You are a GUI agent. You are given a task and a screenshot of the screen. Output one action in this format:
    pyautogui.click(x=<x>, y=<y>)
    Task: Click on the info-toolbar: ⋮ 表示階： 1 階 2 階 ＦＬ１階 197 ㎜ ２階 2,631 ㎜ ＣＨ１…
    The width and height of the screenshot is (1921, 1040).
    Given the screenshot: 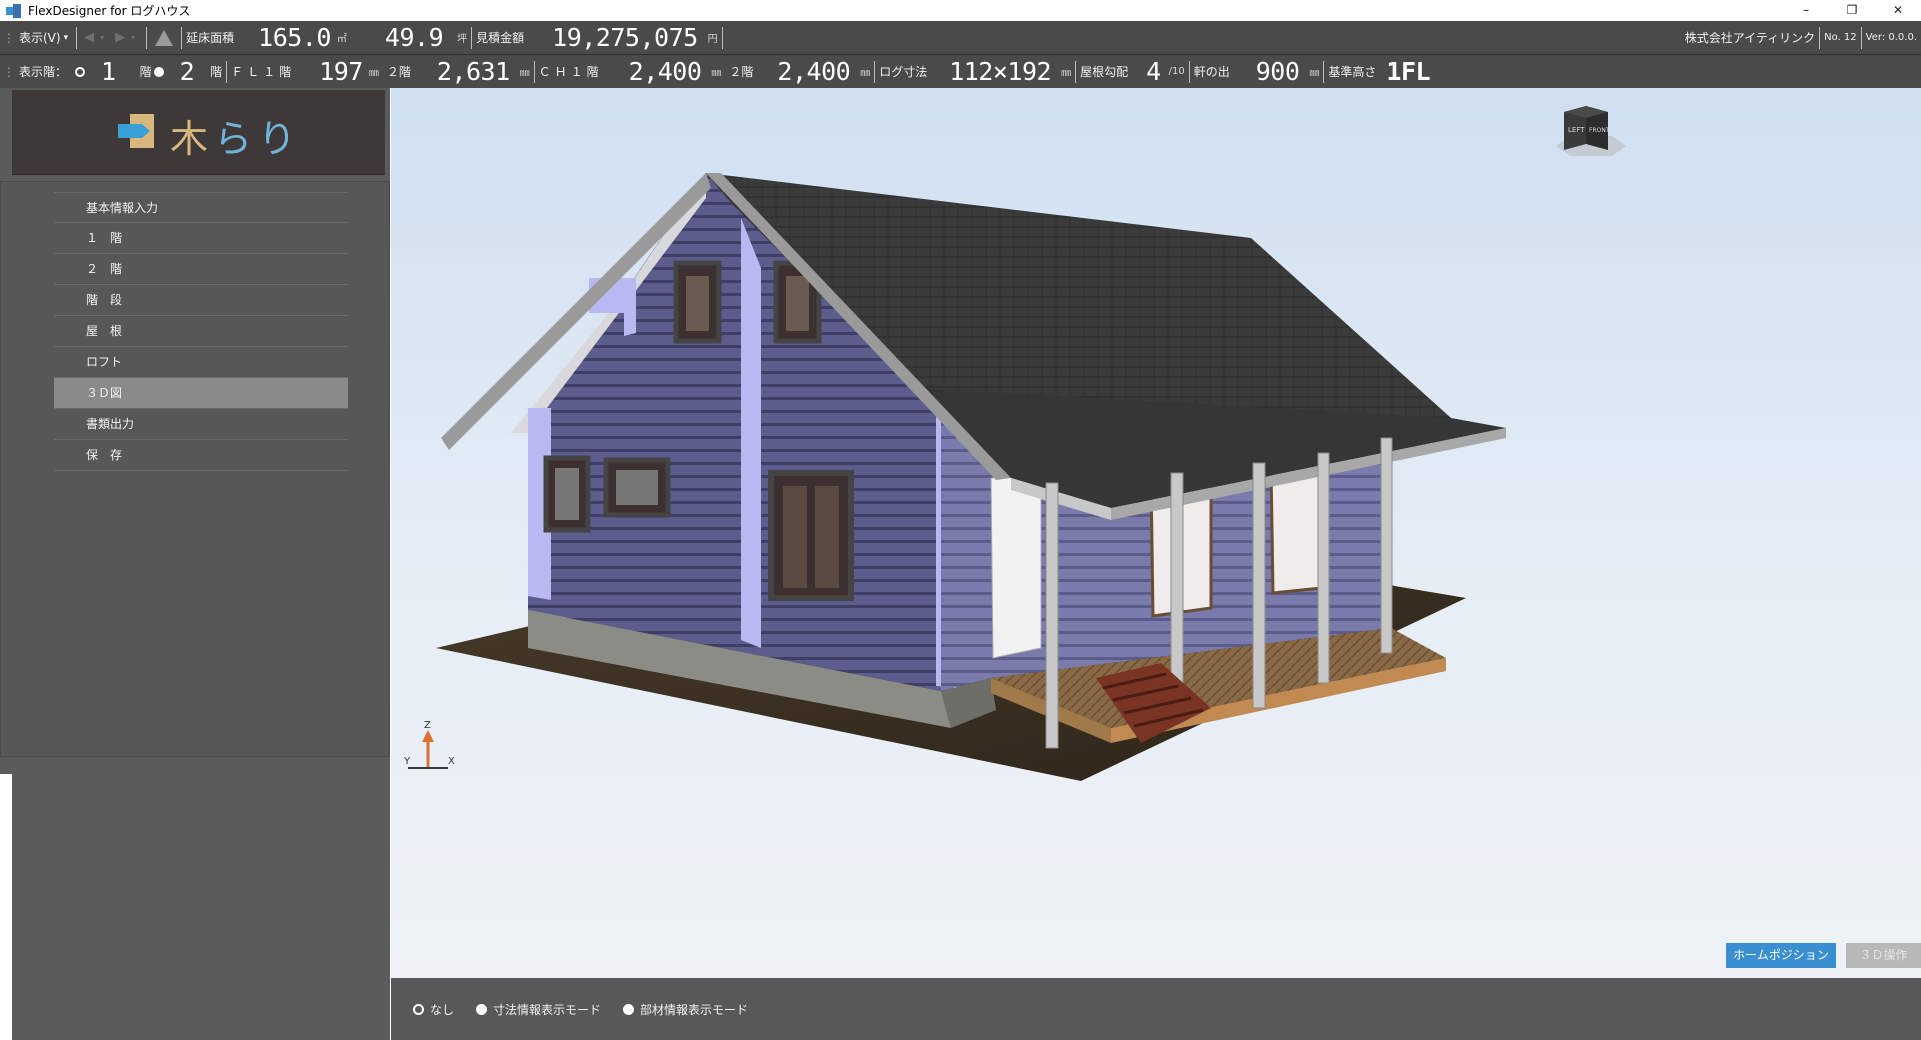 What is the action you would take?
    pyautogui.click(x=960, y=71)
    